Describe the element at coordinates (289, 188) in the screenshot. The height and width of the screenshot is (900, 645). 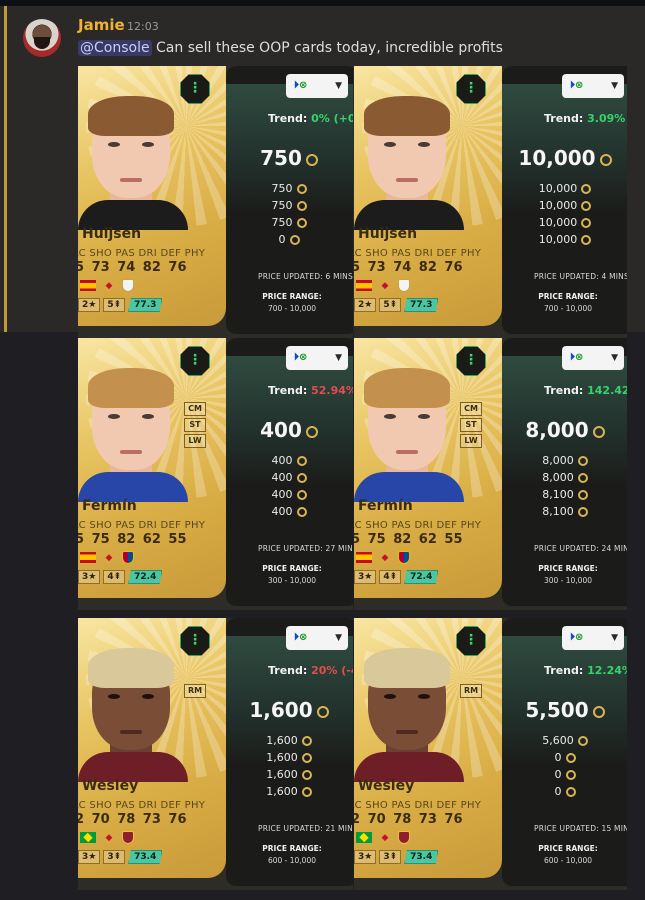
I see `price-history-item: 750` at that location.